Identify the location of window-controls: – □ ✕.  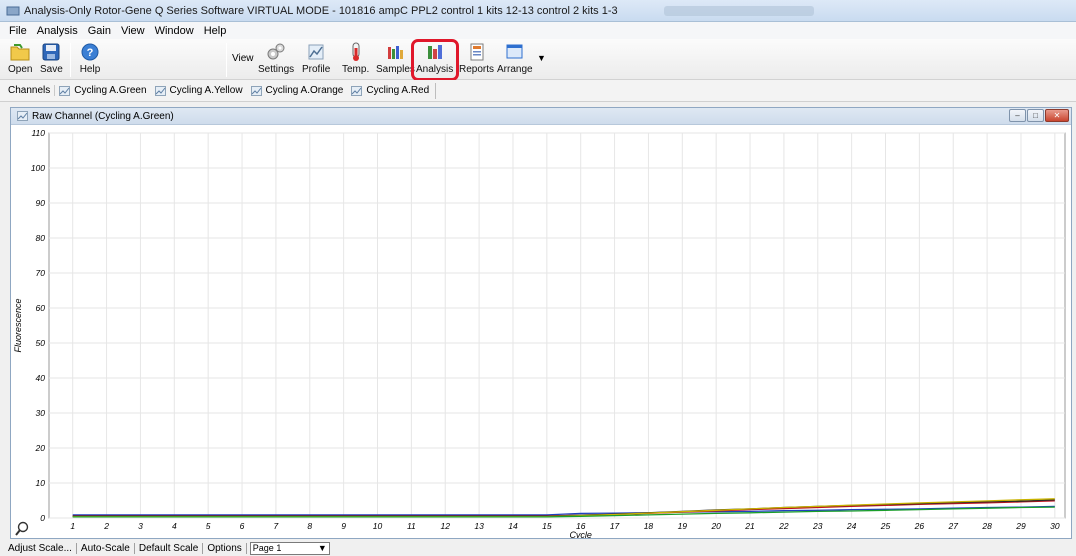
(1038, 115).